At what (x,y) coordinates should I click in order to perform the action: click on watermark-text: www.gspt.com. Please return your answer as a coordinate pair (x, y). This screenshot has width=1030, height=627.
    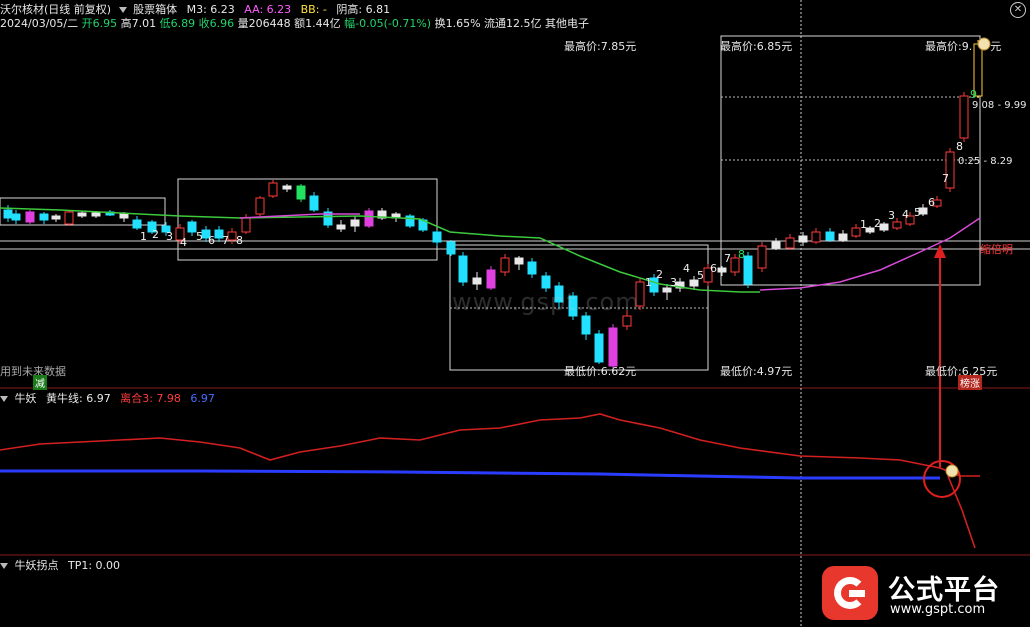
    Looking at the image, I should click on (546, 302).